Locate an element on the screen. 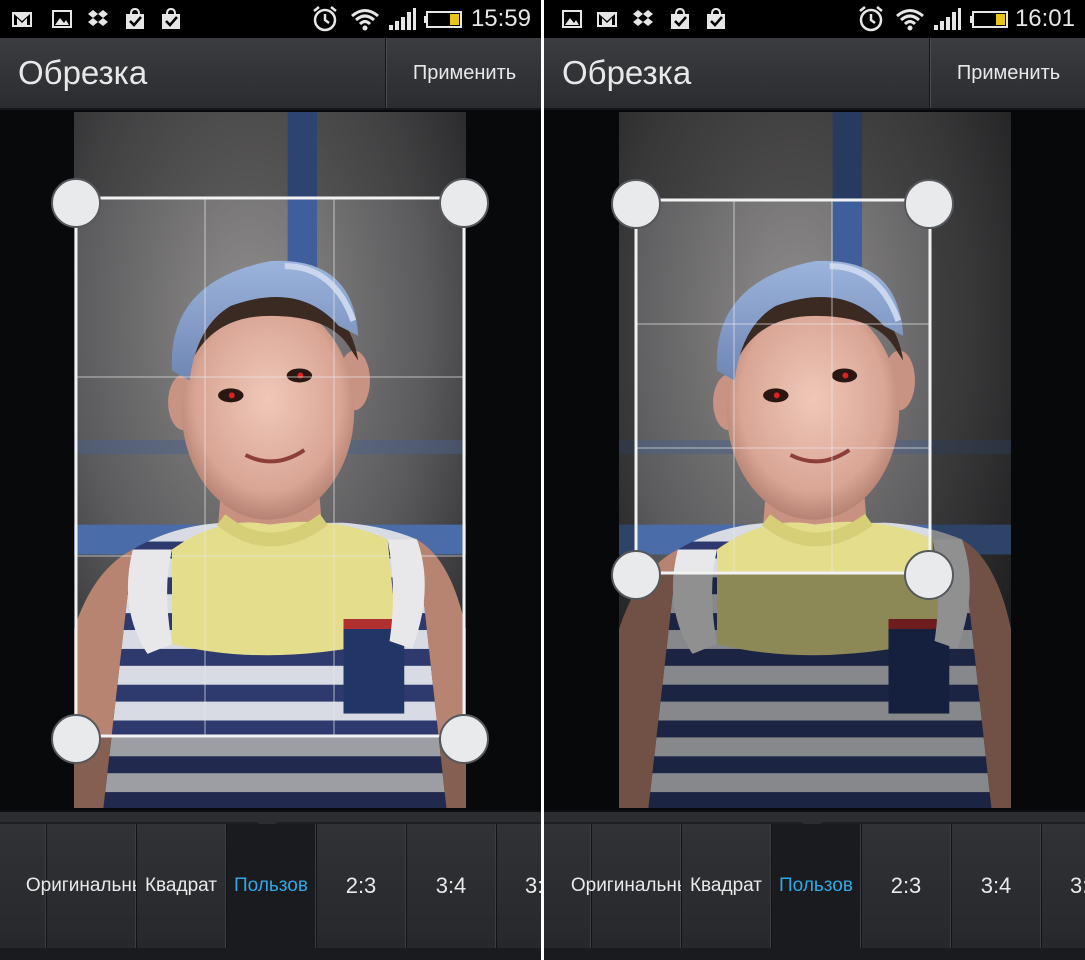 The width and height of the screenshot is (1085, 960). status-bar: 16:01 is located at coordinates (814, 19).